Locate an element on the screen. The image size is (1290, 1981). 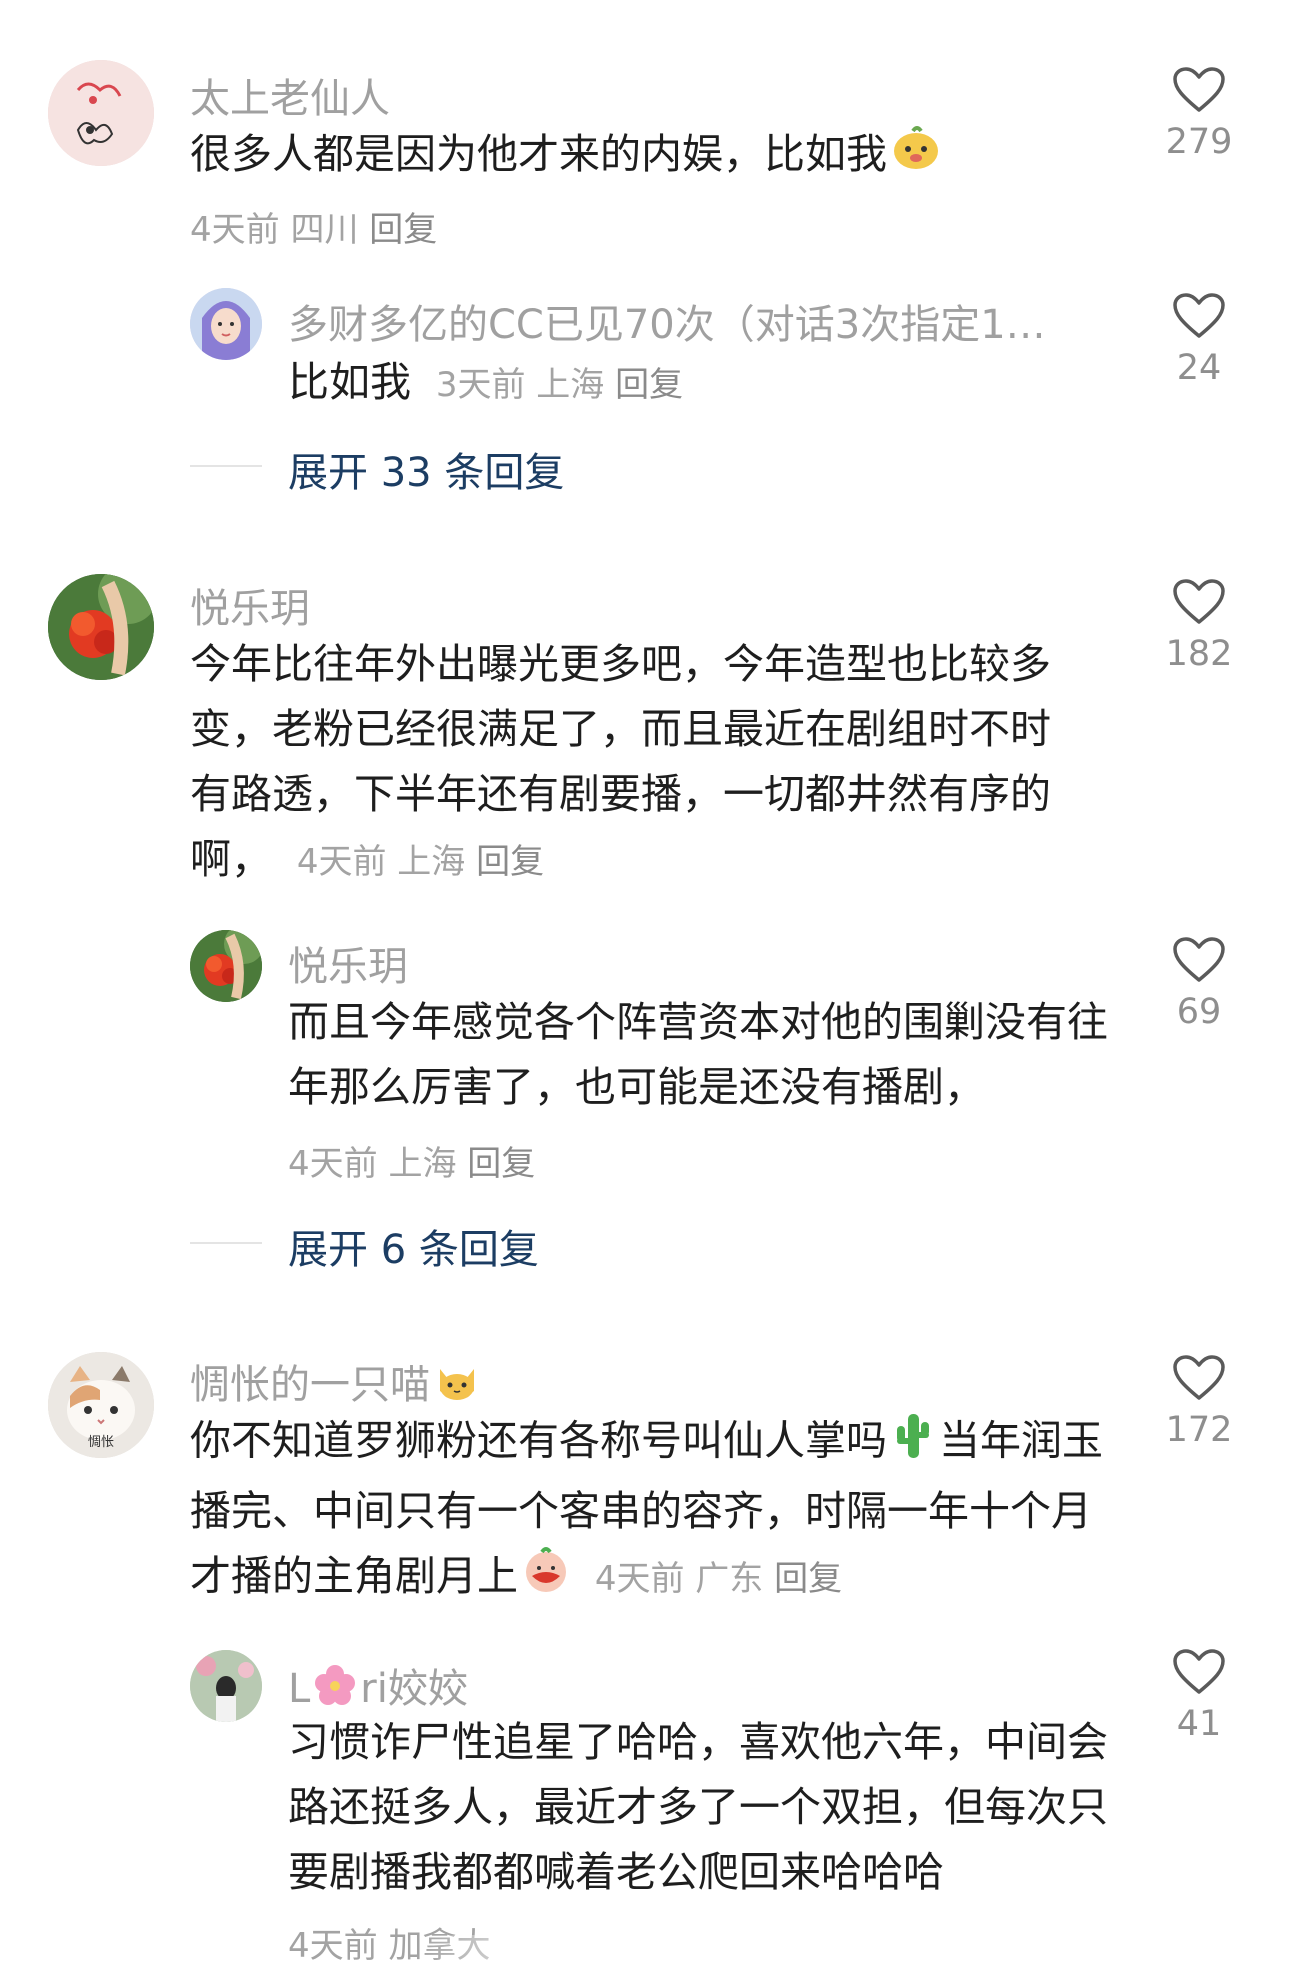
reply-meta: 4天前 上海 回复 is located at coordinates (411, 1160).